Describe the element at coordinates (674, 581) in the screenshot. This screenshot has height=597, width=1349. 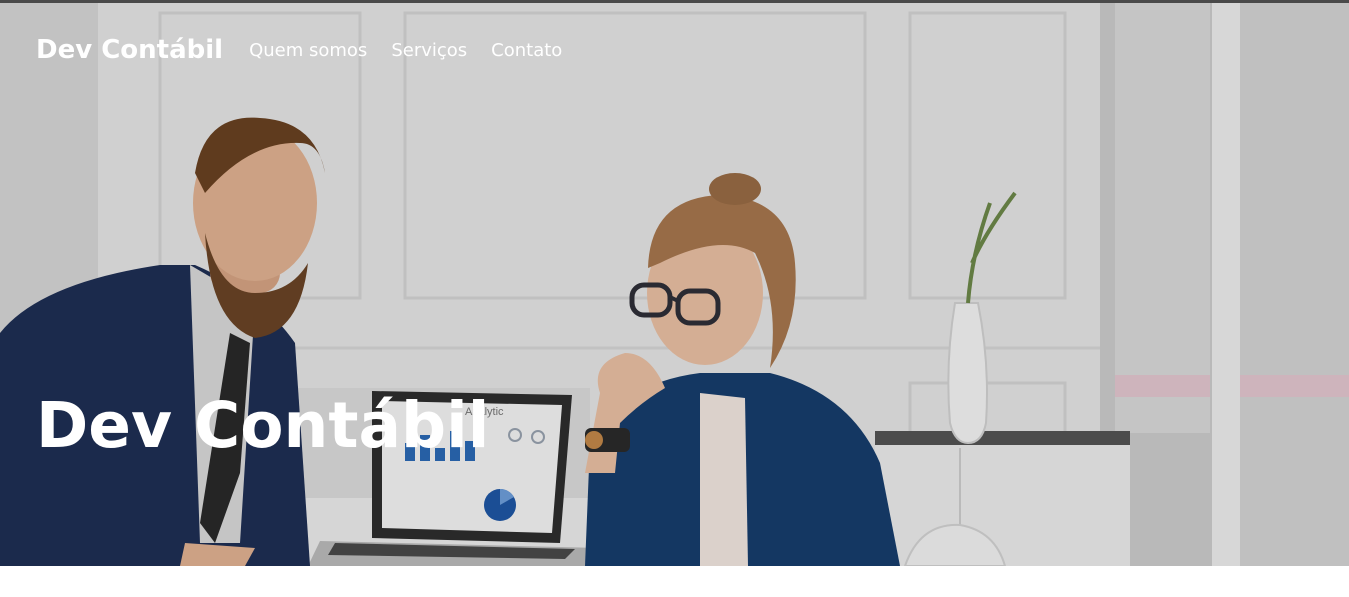
I see `page-content-below-hero` at that location.